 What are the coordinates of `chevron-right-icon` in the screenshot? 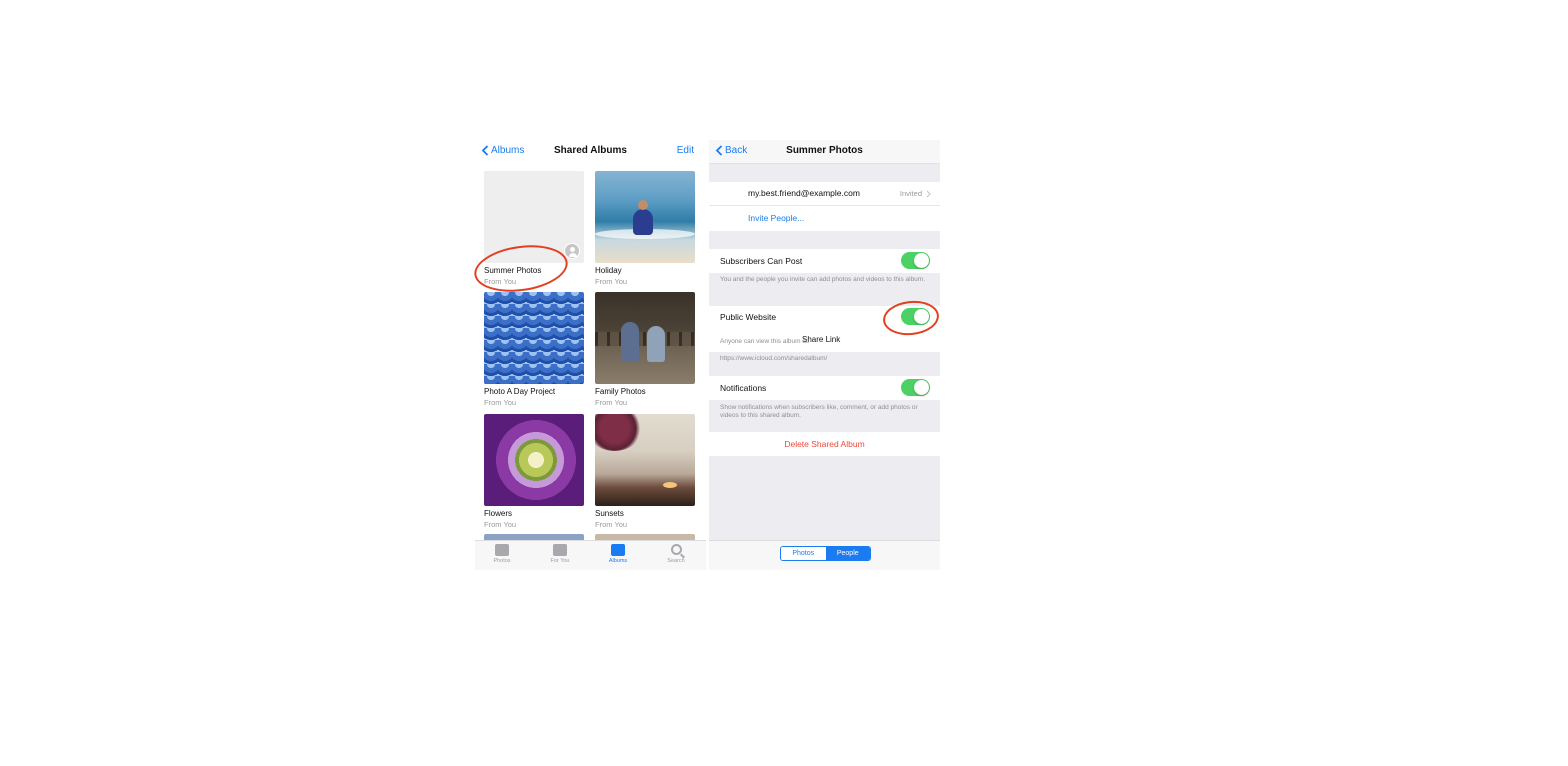 It's located at (928, 194).